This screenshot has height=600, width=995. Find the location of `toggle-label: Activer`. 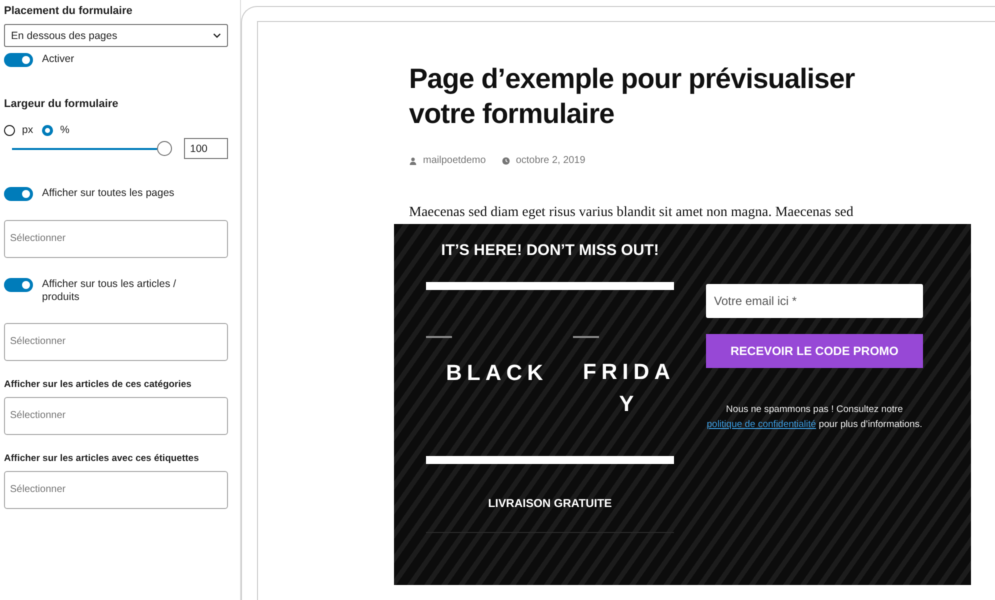

toggle-label: Activer is located at coordinates (58, 59).